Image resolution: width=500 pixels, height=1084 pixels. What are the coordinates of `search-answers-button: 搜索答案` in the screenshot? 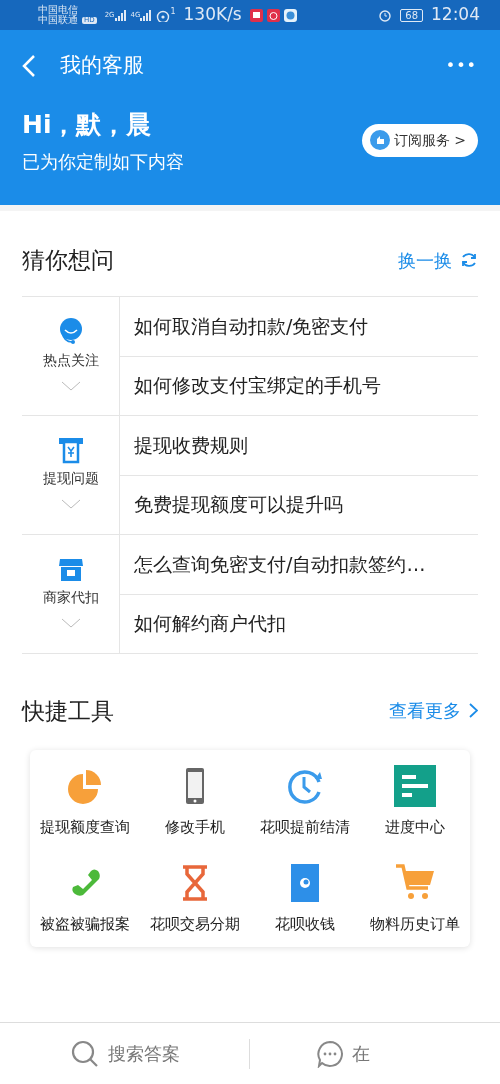 It's located at (125, 1053).